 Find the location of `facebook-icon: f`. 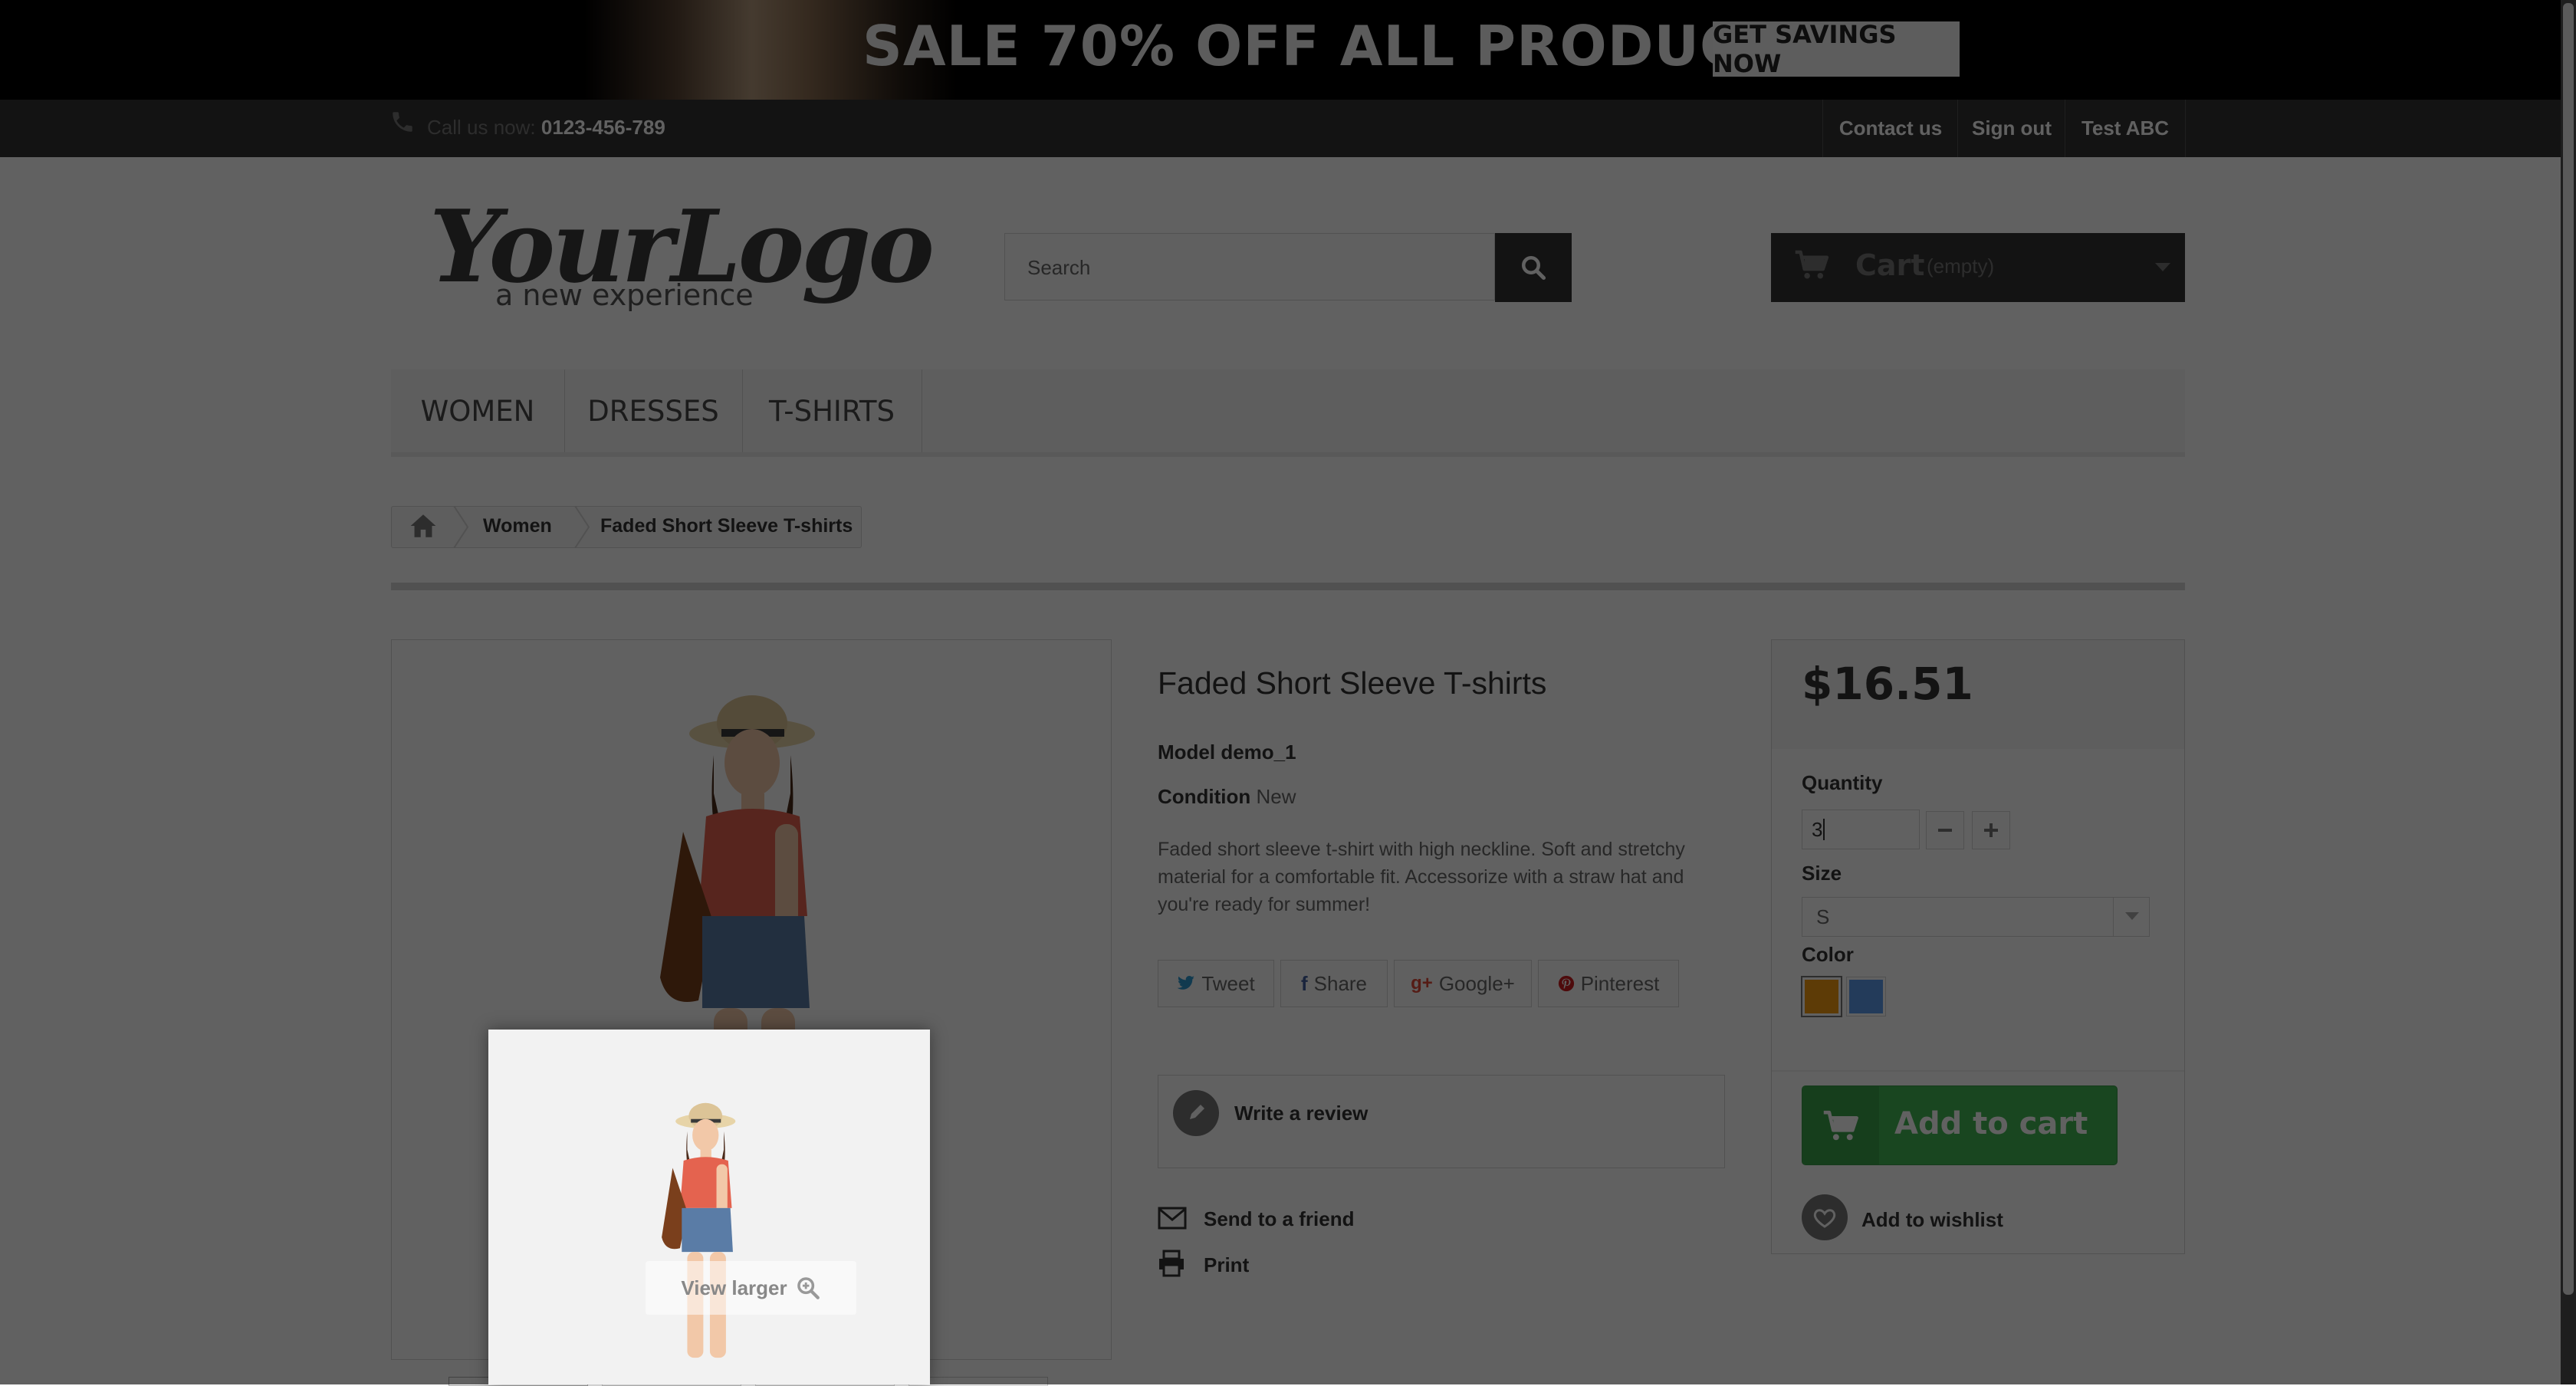

facebook-icon: f is located at coordinates (1304, 983).